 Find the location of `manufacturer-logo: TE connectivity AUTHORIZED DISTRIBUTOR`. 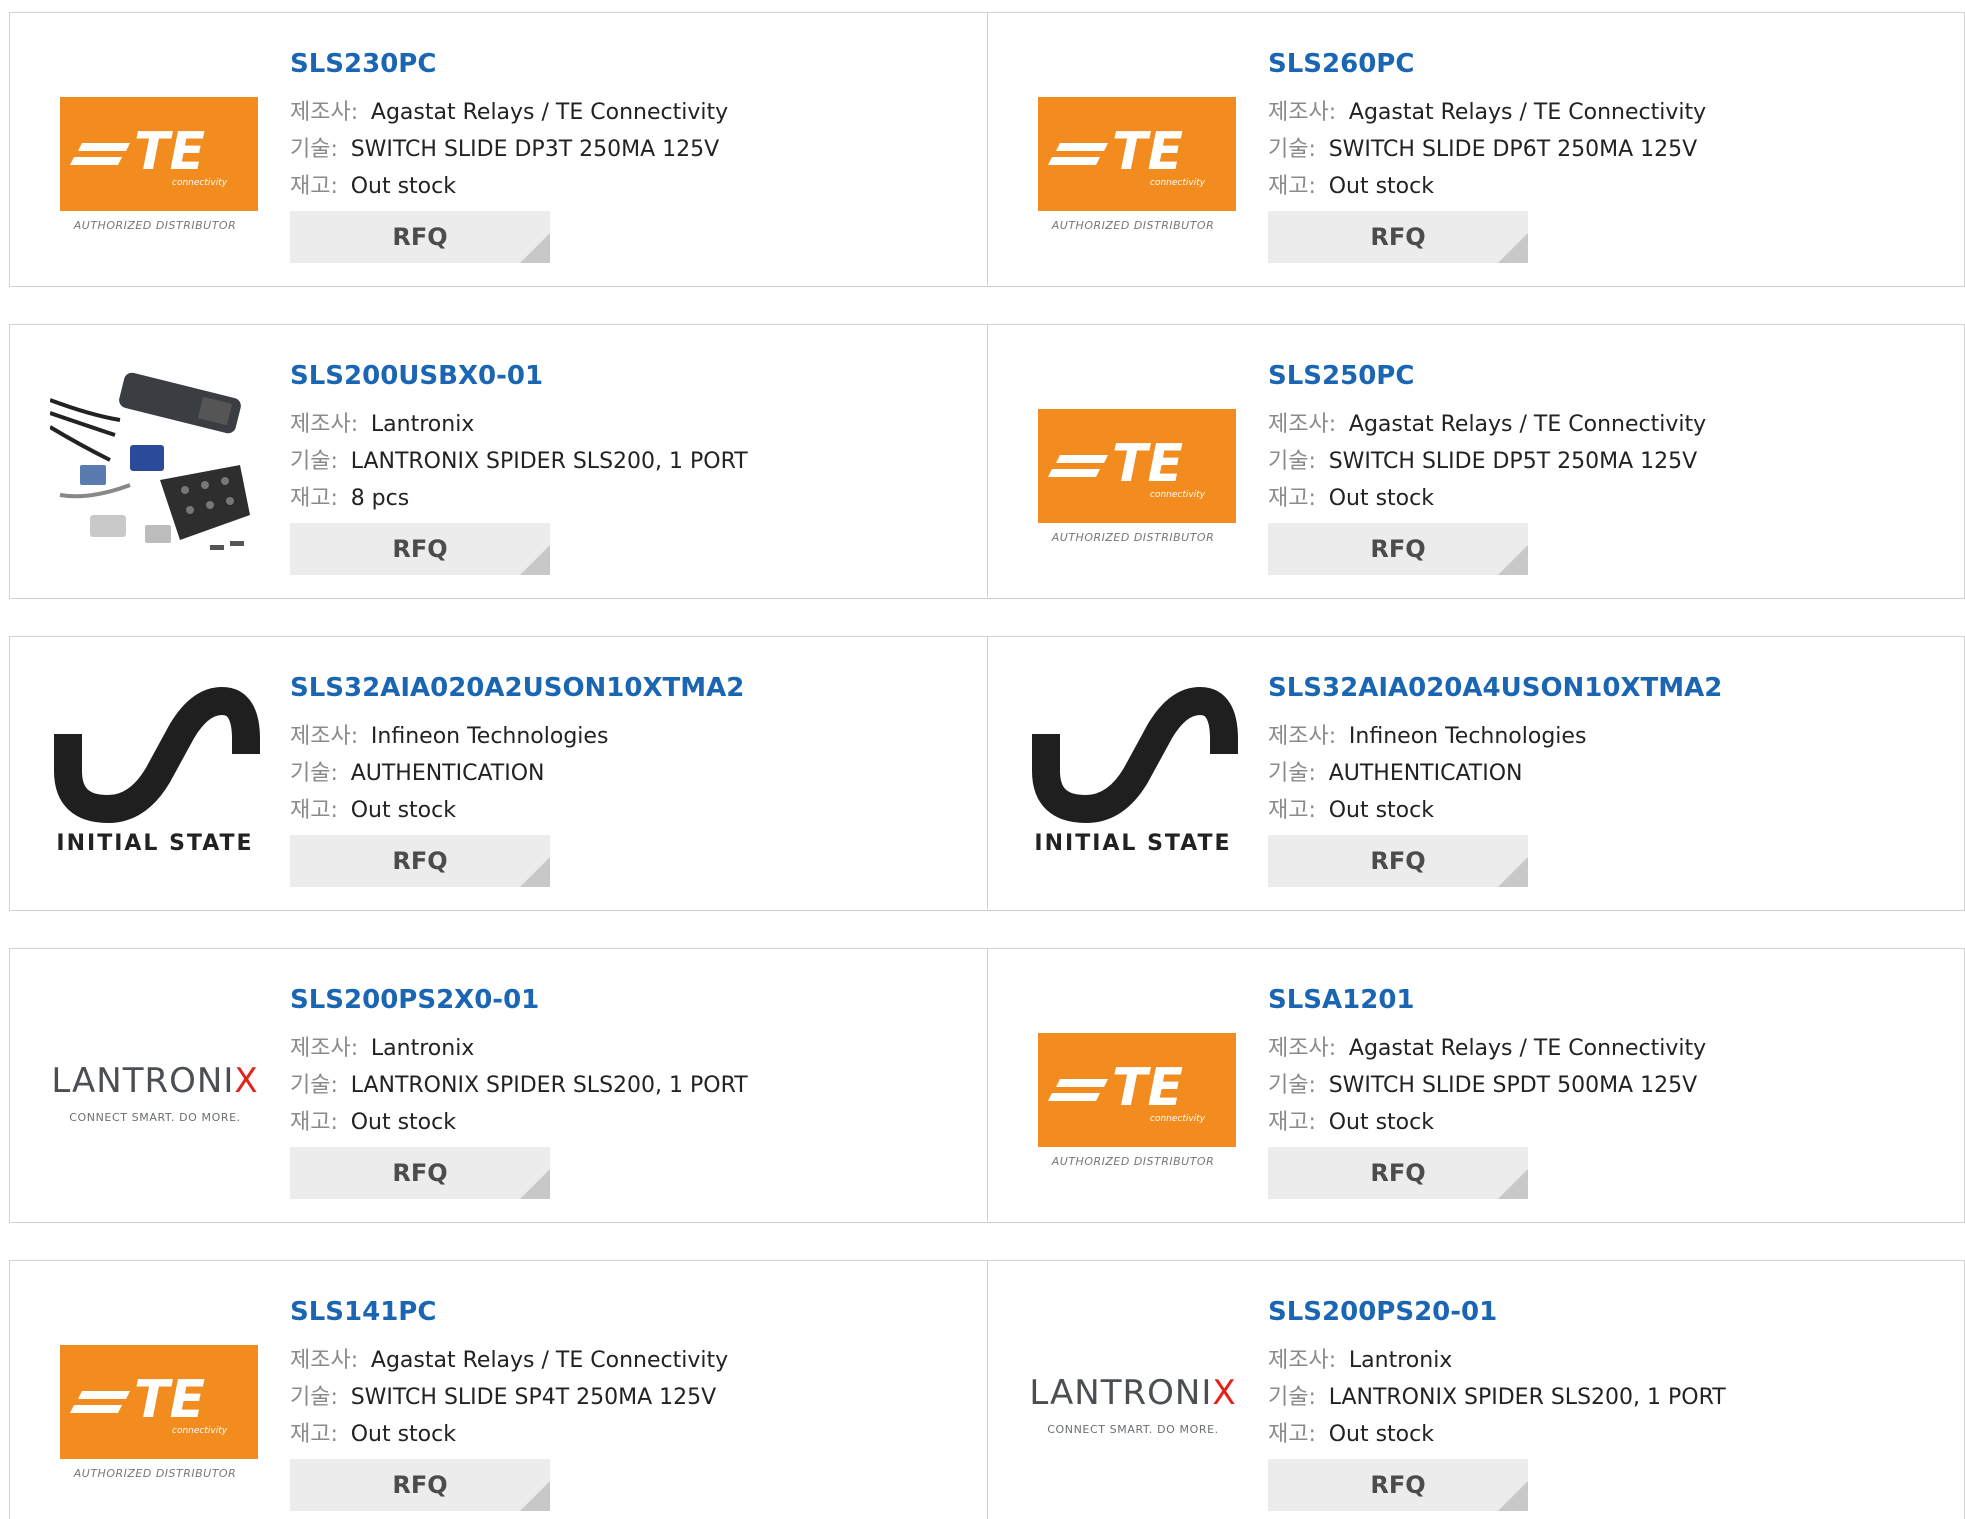

manufacturer-logo: TE connectivity AUTHORIZED DISTRIBUTOR is located at coordinates (1132, 152).